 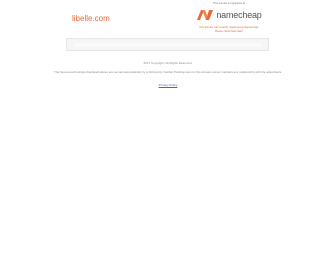 What do you see at coordinates (168, 85) in the screenshot?
I see `privacy-policy-link: Privacy Policy` at bounding box center [168, 85].